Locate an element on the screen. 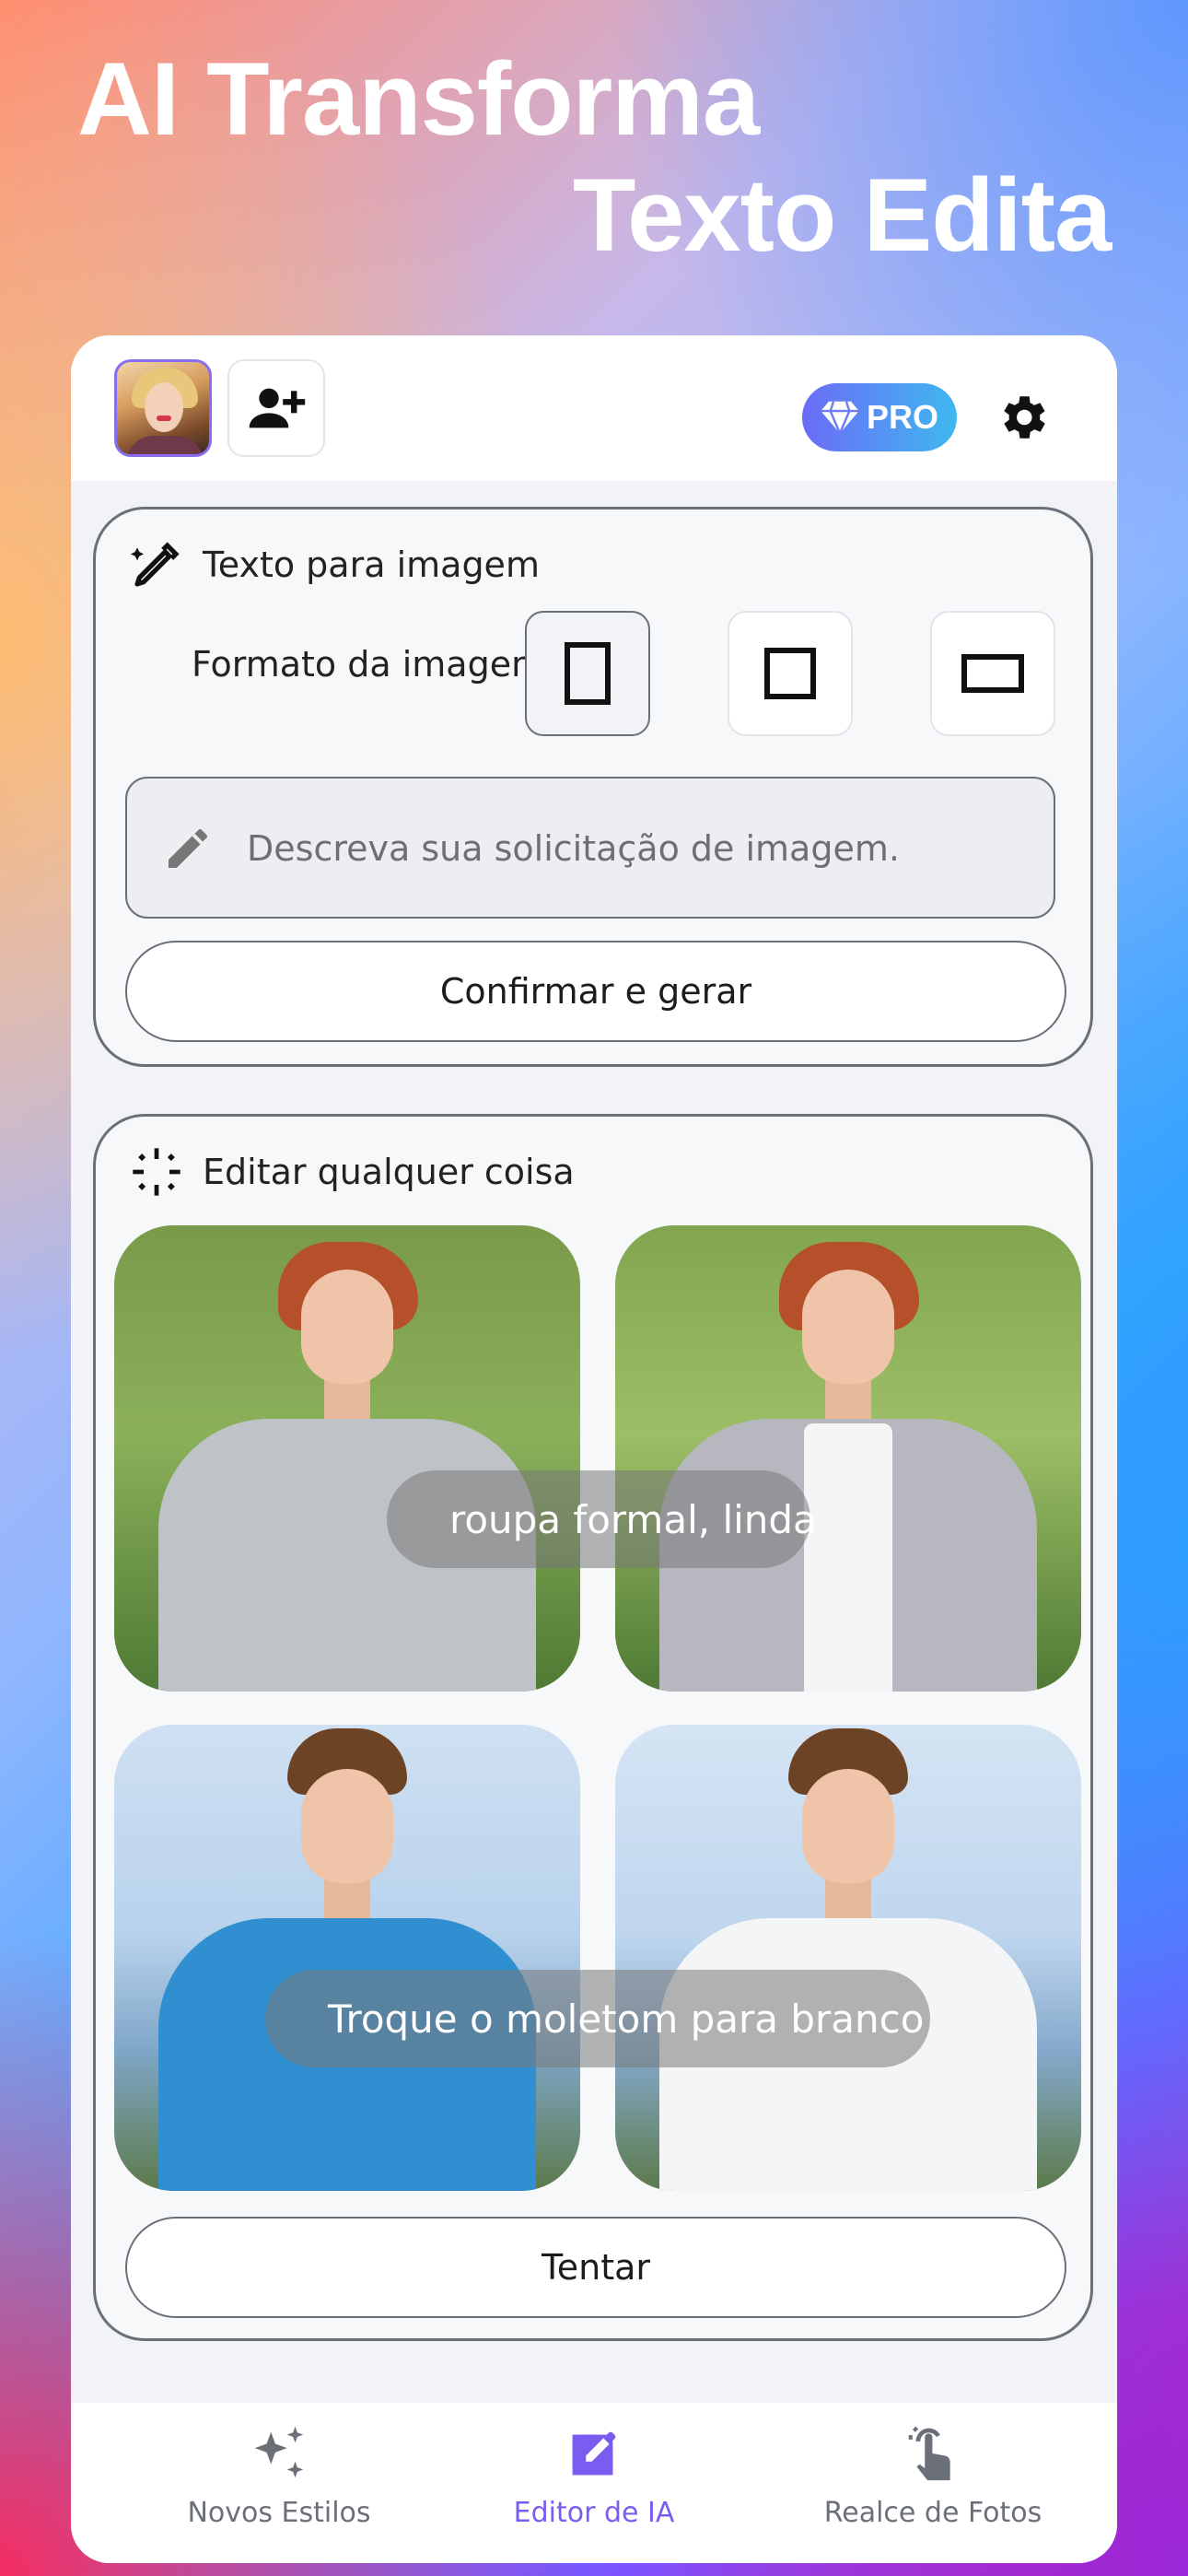 This screenshot has height=2576, width=1188. nav-item-ai-editor: Editor de IA is located at coordinates (594, 2483).